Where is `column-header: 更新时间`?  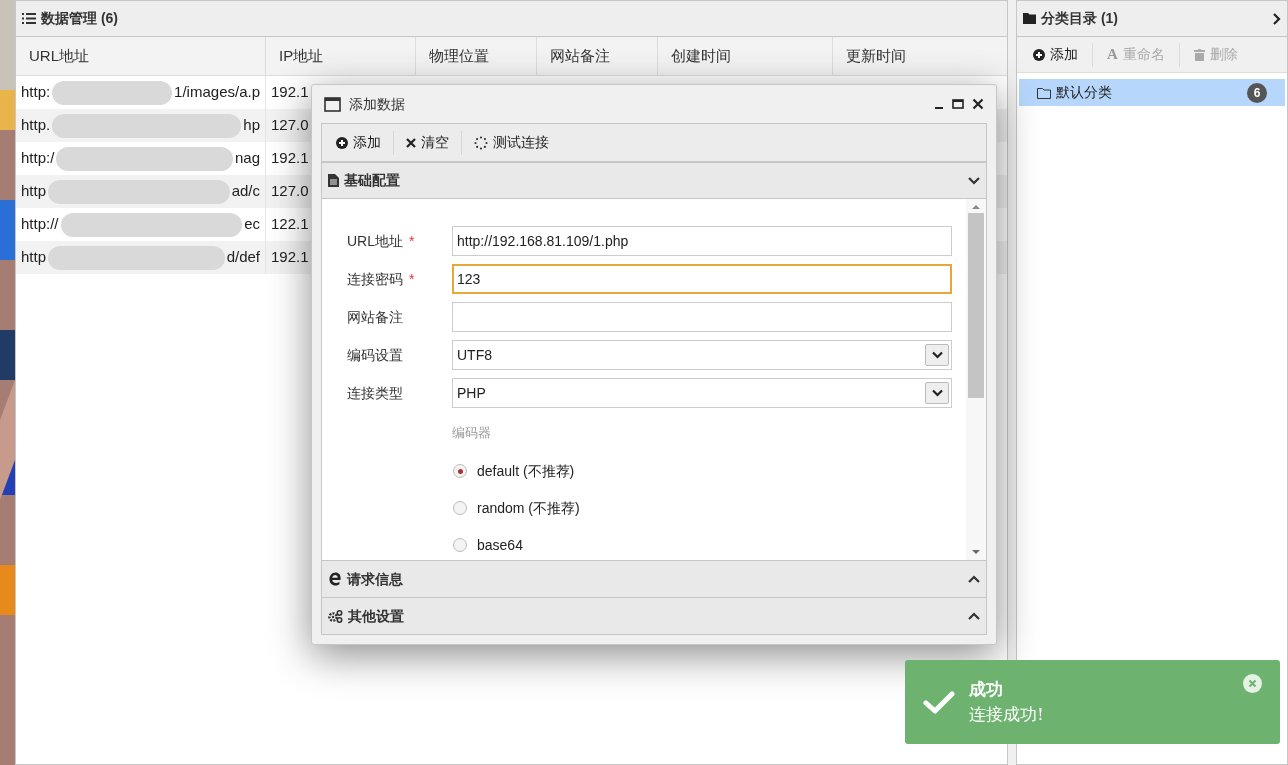
column-header: 更新时间 is located at coordinates (920, 56).